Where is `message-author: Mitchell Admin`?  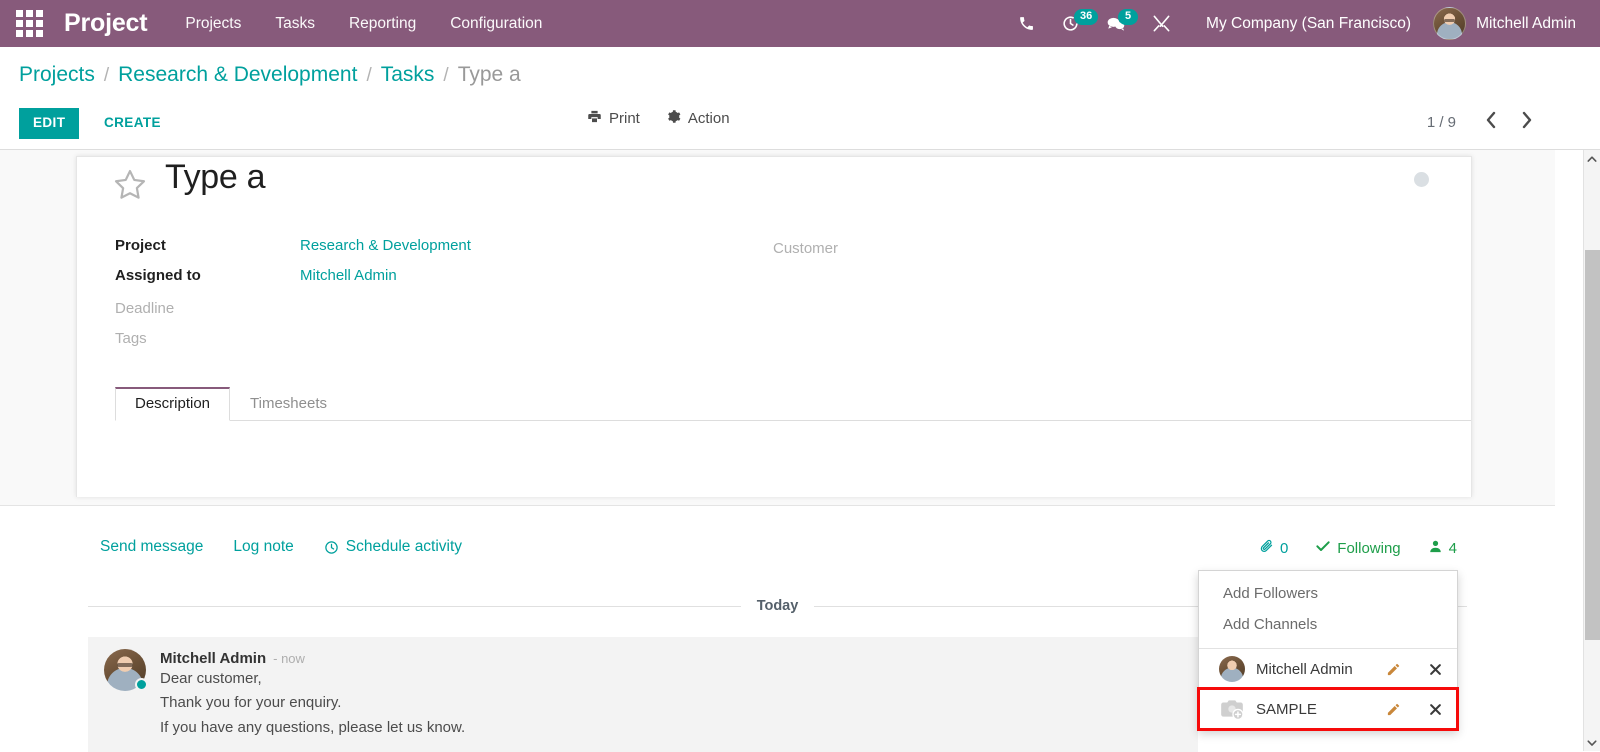
message-author: Mitchell Admin is located at coordinates (213, 658).